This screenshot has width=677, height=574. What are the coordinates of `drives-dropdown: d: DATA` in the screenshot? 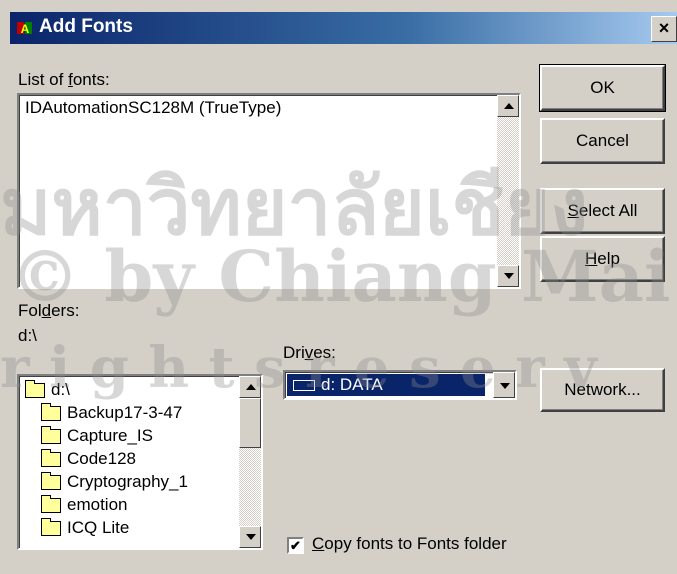 It's located at (400, 385).